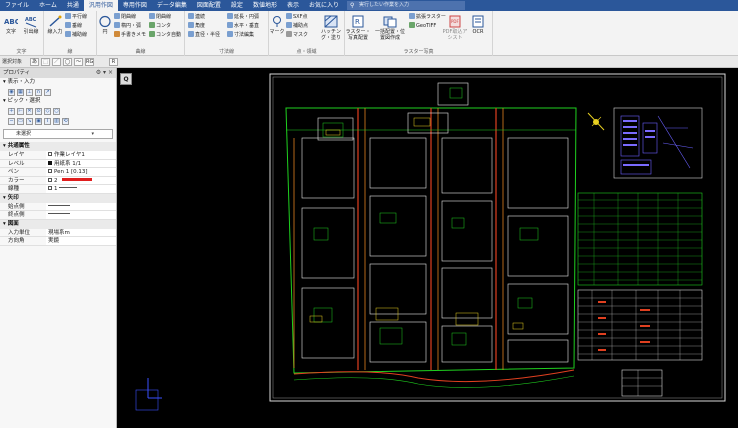 The image size is (738, 428). I want to click on tab-settings: 設定, so click(237, 5).